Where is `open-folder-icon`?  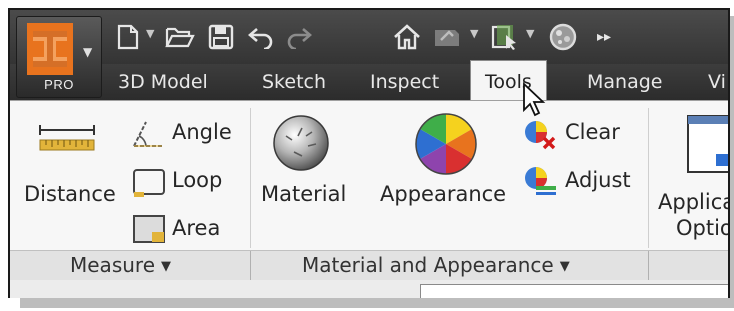 open-folder-icon is located at coordinates (180, 37).